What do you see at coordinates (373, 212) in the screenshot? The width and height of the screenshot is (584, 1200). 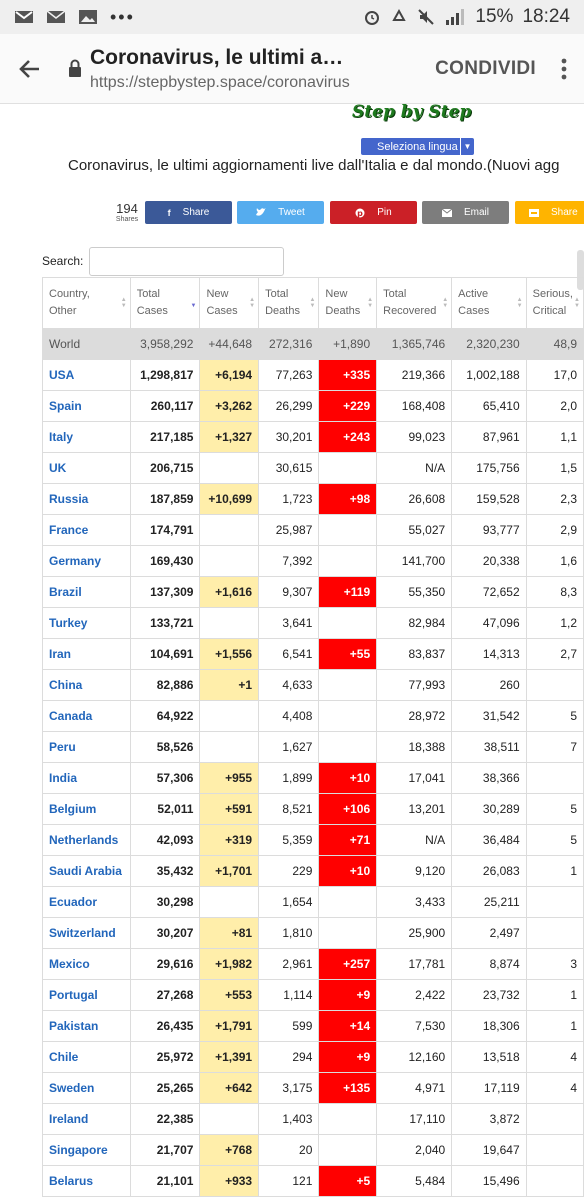 I see `pin-button: p Pin` at bounding box center [373, 212].